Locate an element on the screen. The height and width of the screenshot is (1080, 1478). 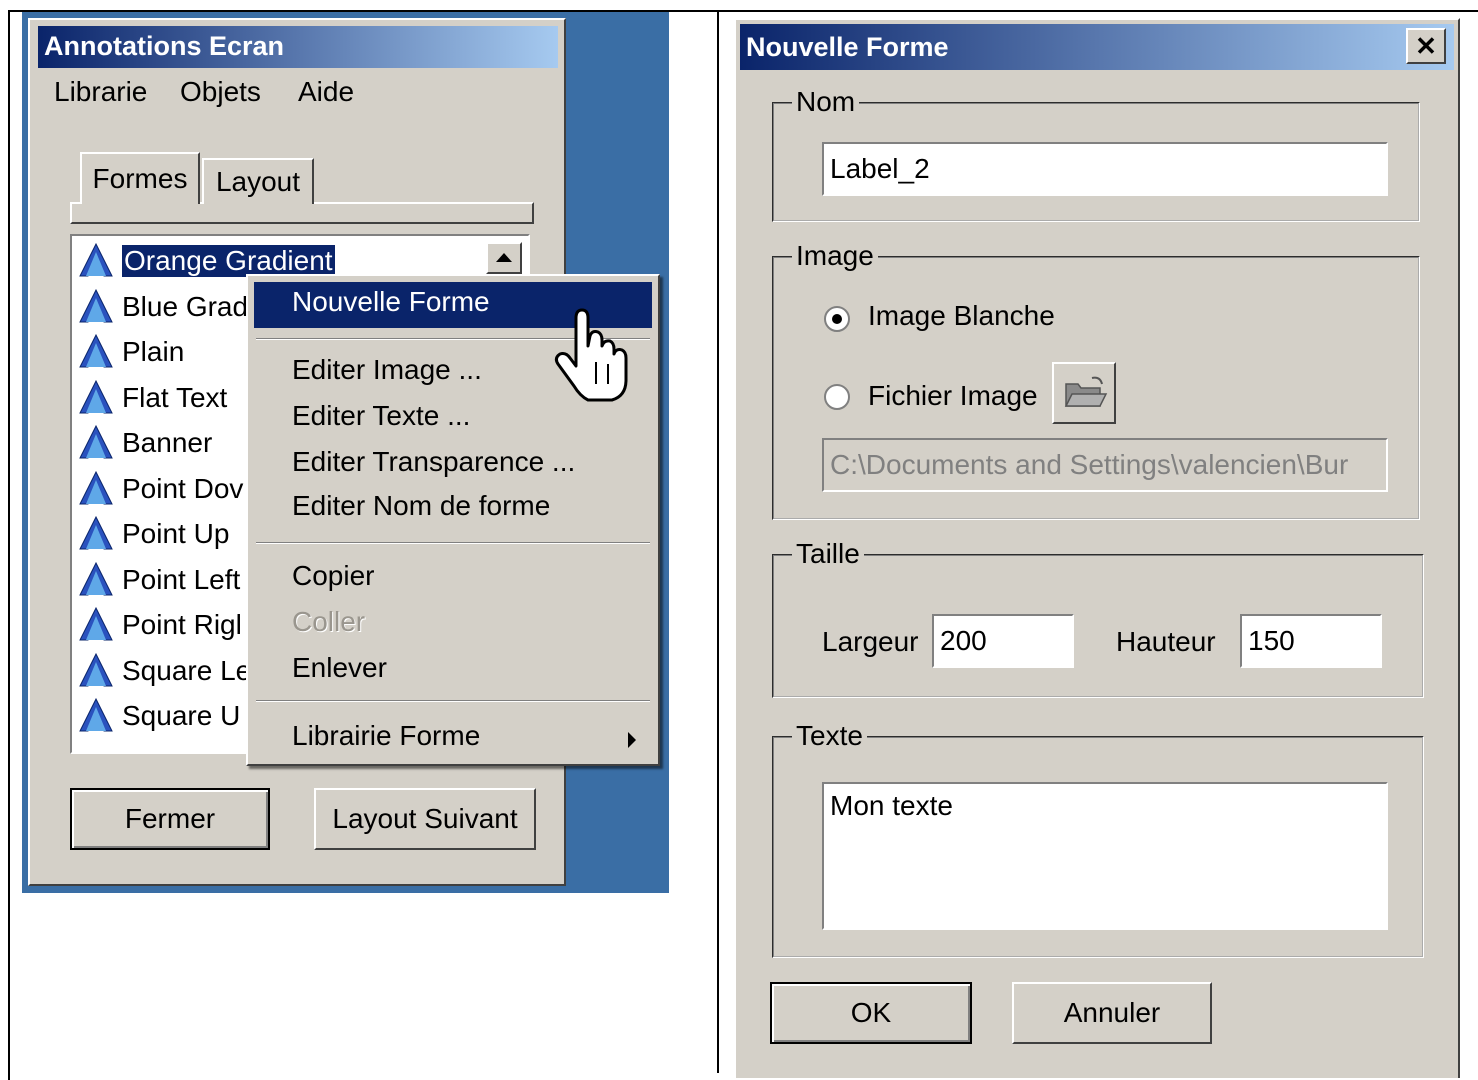
list-item-label: Blue Grad is located at coordinates (185, 306).